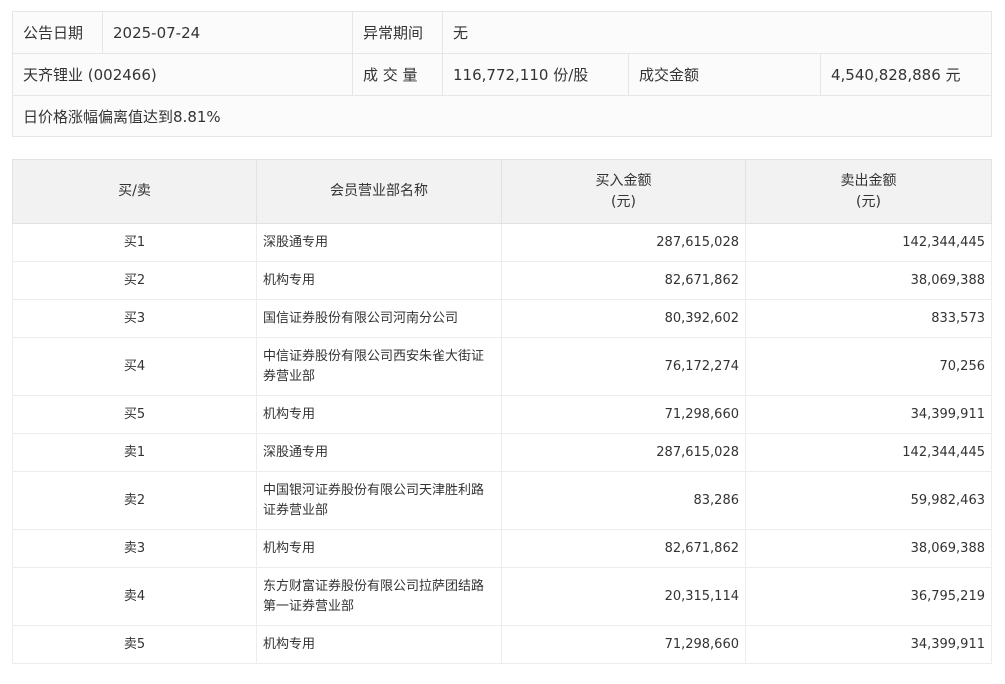 Image resolution: width=1005 pixels, height=684 pixels. What do you see at coordinates (502, 116) in the screenshot?
I see `abnormal-reason: 日价格涨幅偏离值达到8.81%` at bounding box center [502, 116].